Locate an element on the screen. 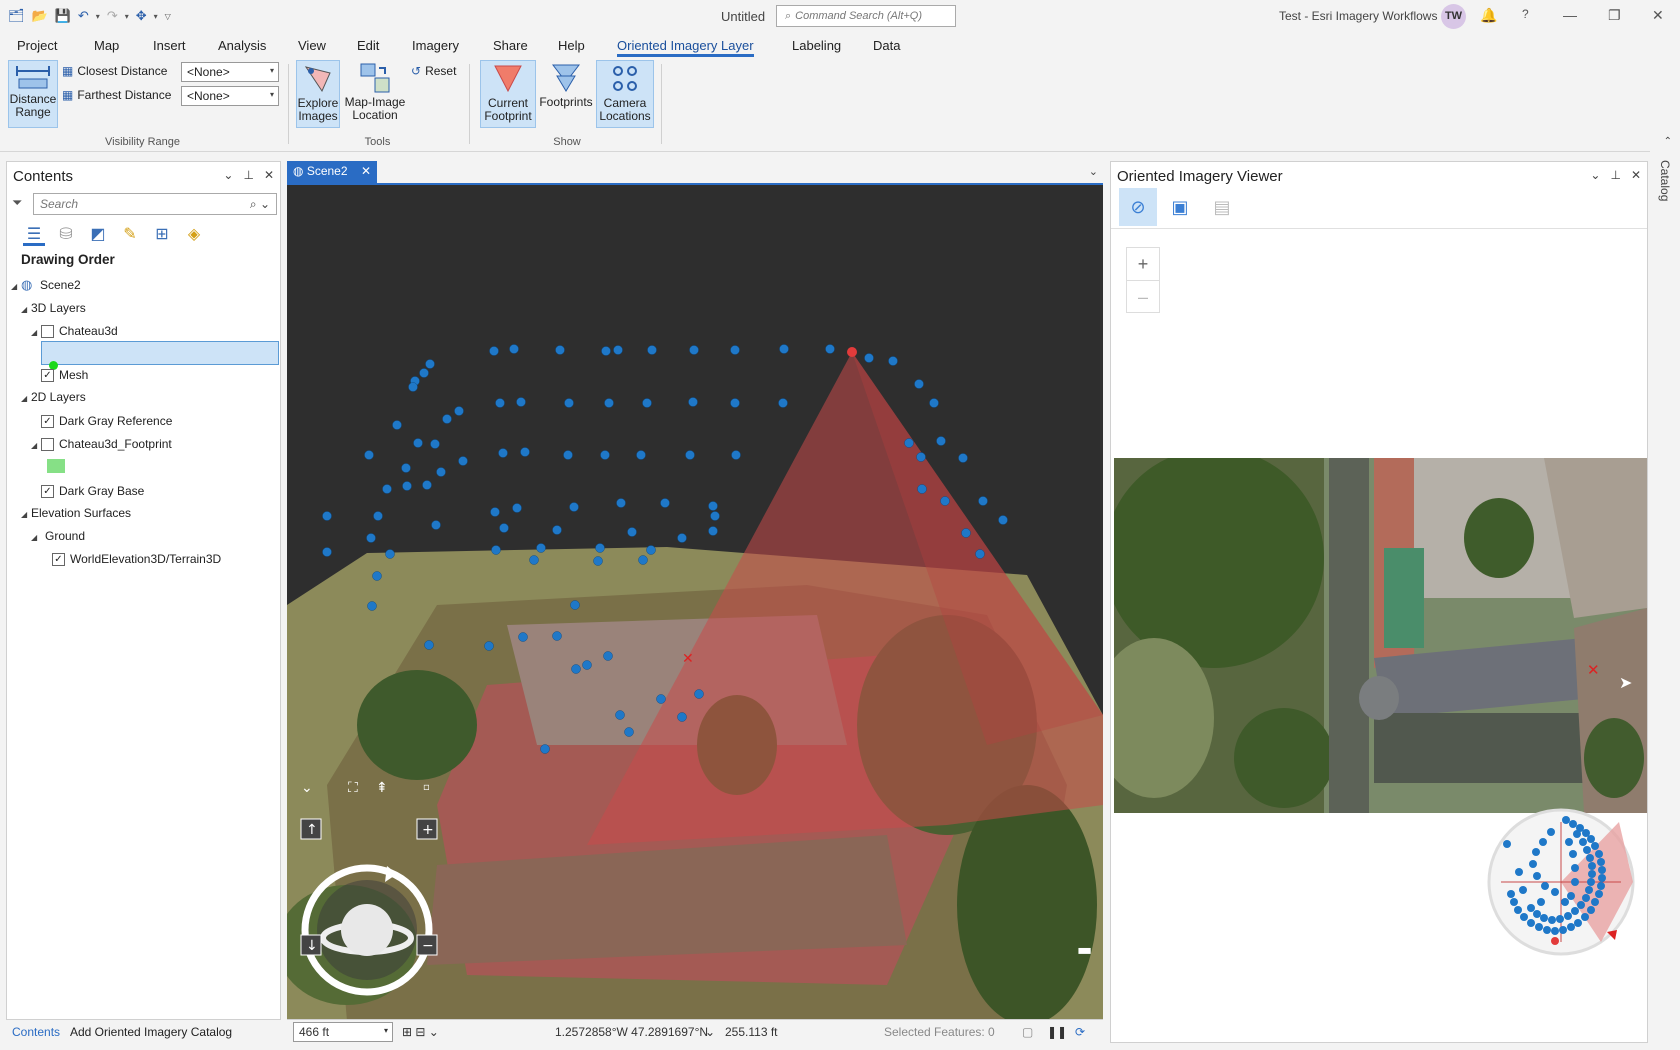 This screenshot has width=1680, height=1050. world-elevation-checkbox: ✓ is located at coordinates (58, 559).